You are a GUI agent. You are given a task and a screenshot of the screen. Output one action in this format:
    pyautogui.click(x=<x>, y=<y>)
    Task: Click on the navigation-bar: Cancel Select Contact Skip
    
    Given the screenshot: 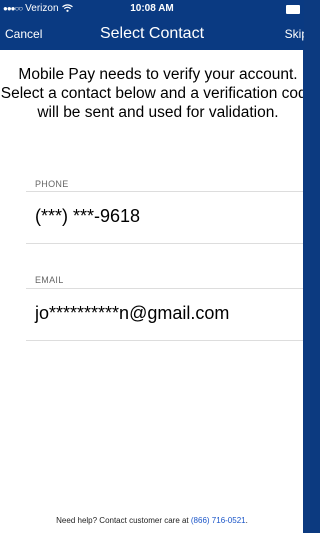 What is the action you would take?
    pyautogui.click(x=152, y=34)
    